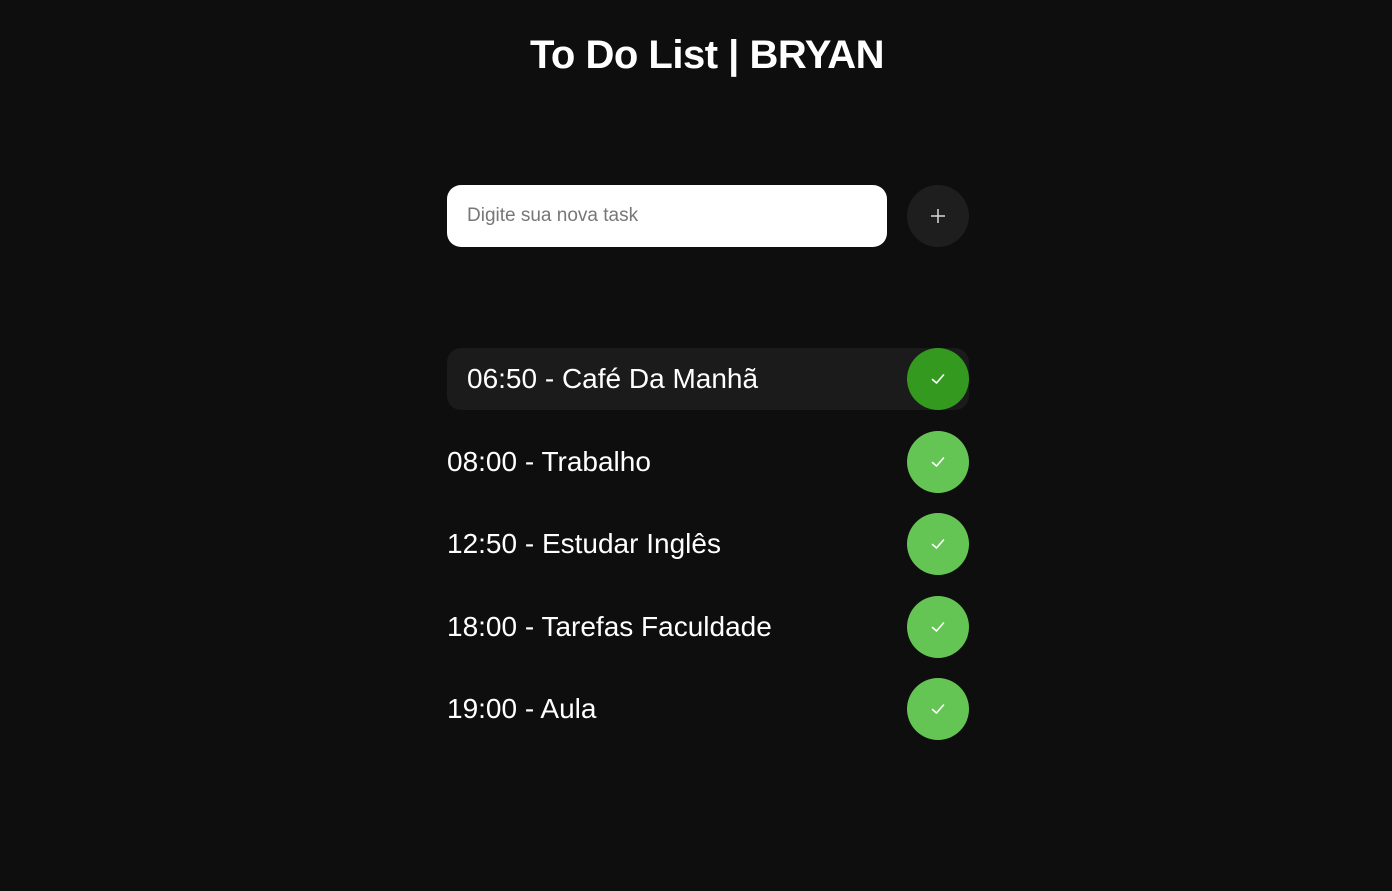 The height and width of the screenshot is (891, 1392). I want to click on task-label: 18:00 - Tarefas Faculdade, so click(609, 626).